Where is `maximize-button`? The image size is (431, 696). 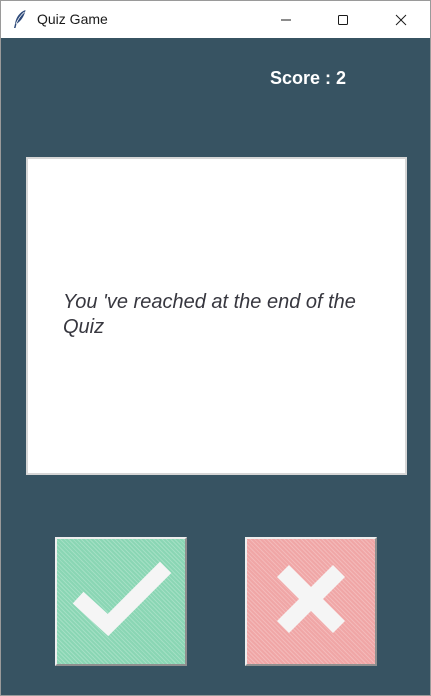
maximize-button is located at coordinates (343, 19).